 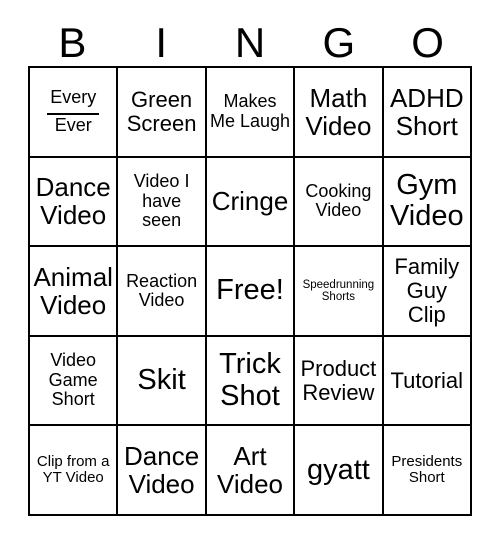 I want to click on bingo-cell-text: Cringe, so click(x=250, y=201).